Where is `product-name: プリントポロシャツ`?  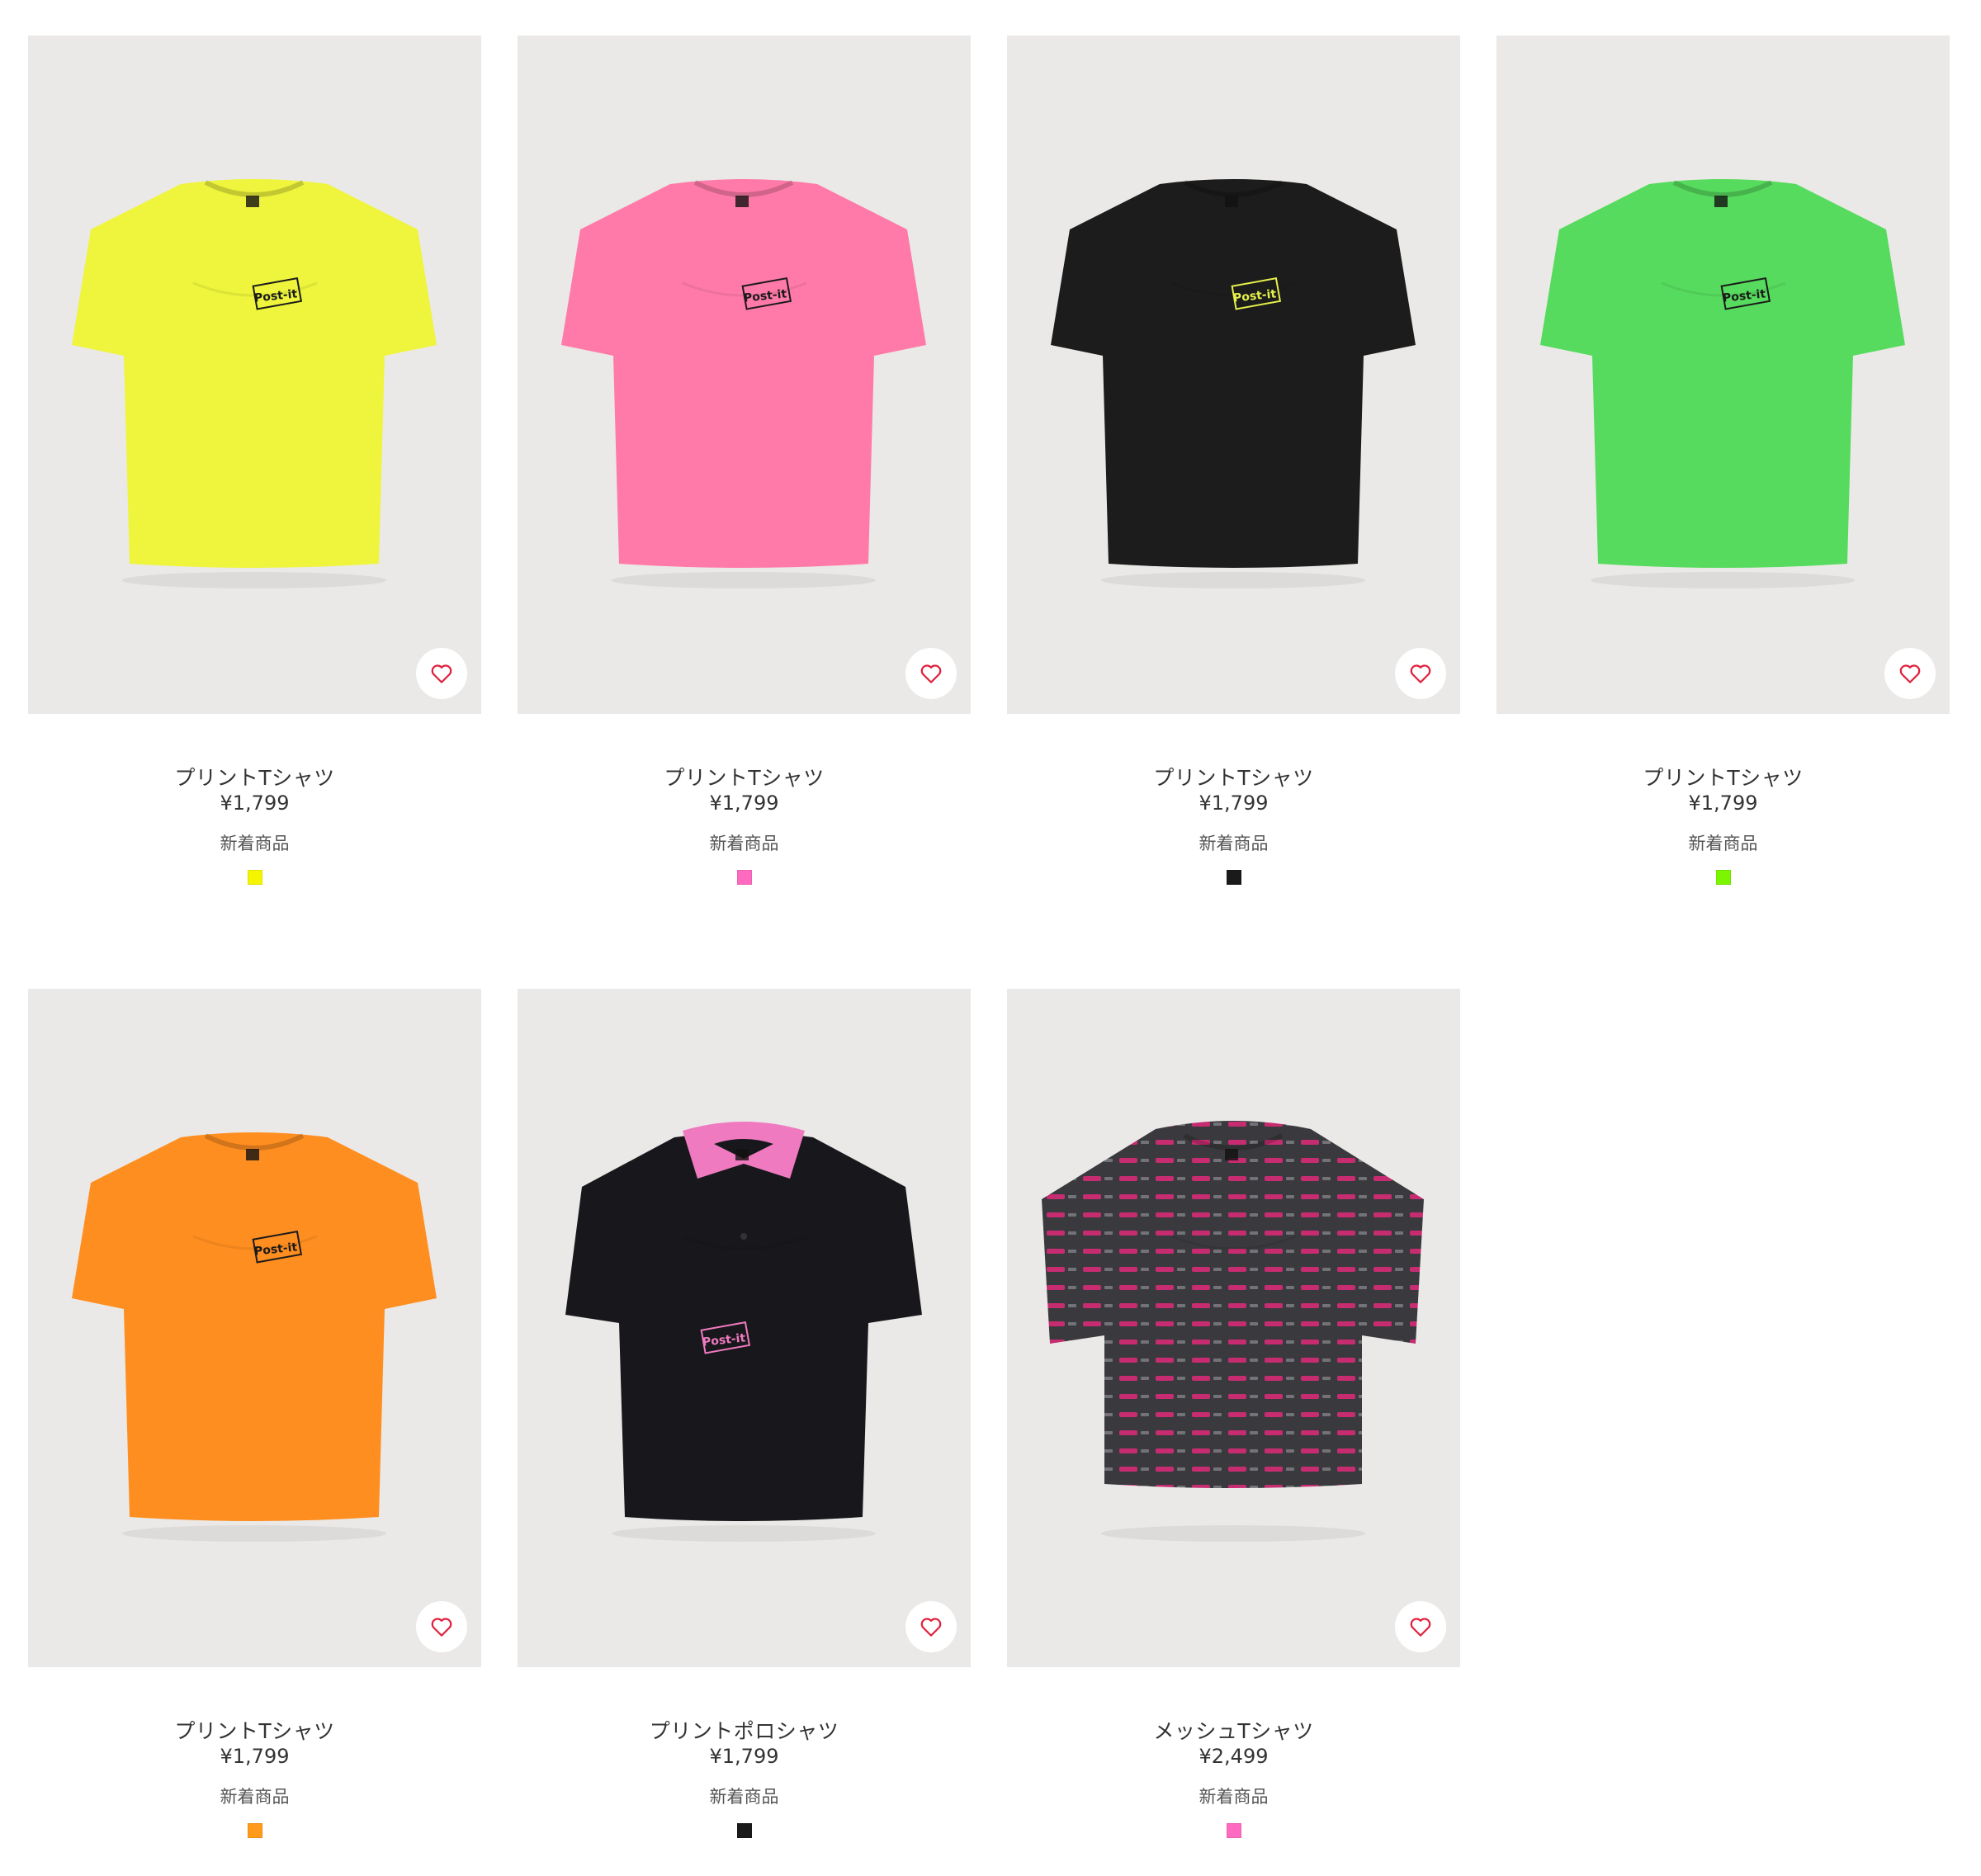 product-name: プリントポロシャツ is located at coordinates (744, 1730).